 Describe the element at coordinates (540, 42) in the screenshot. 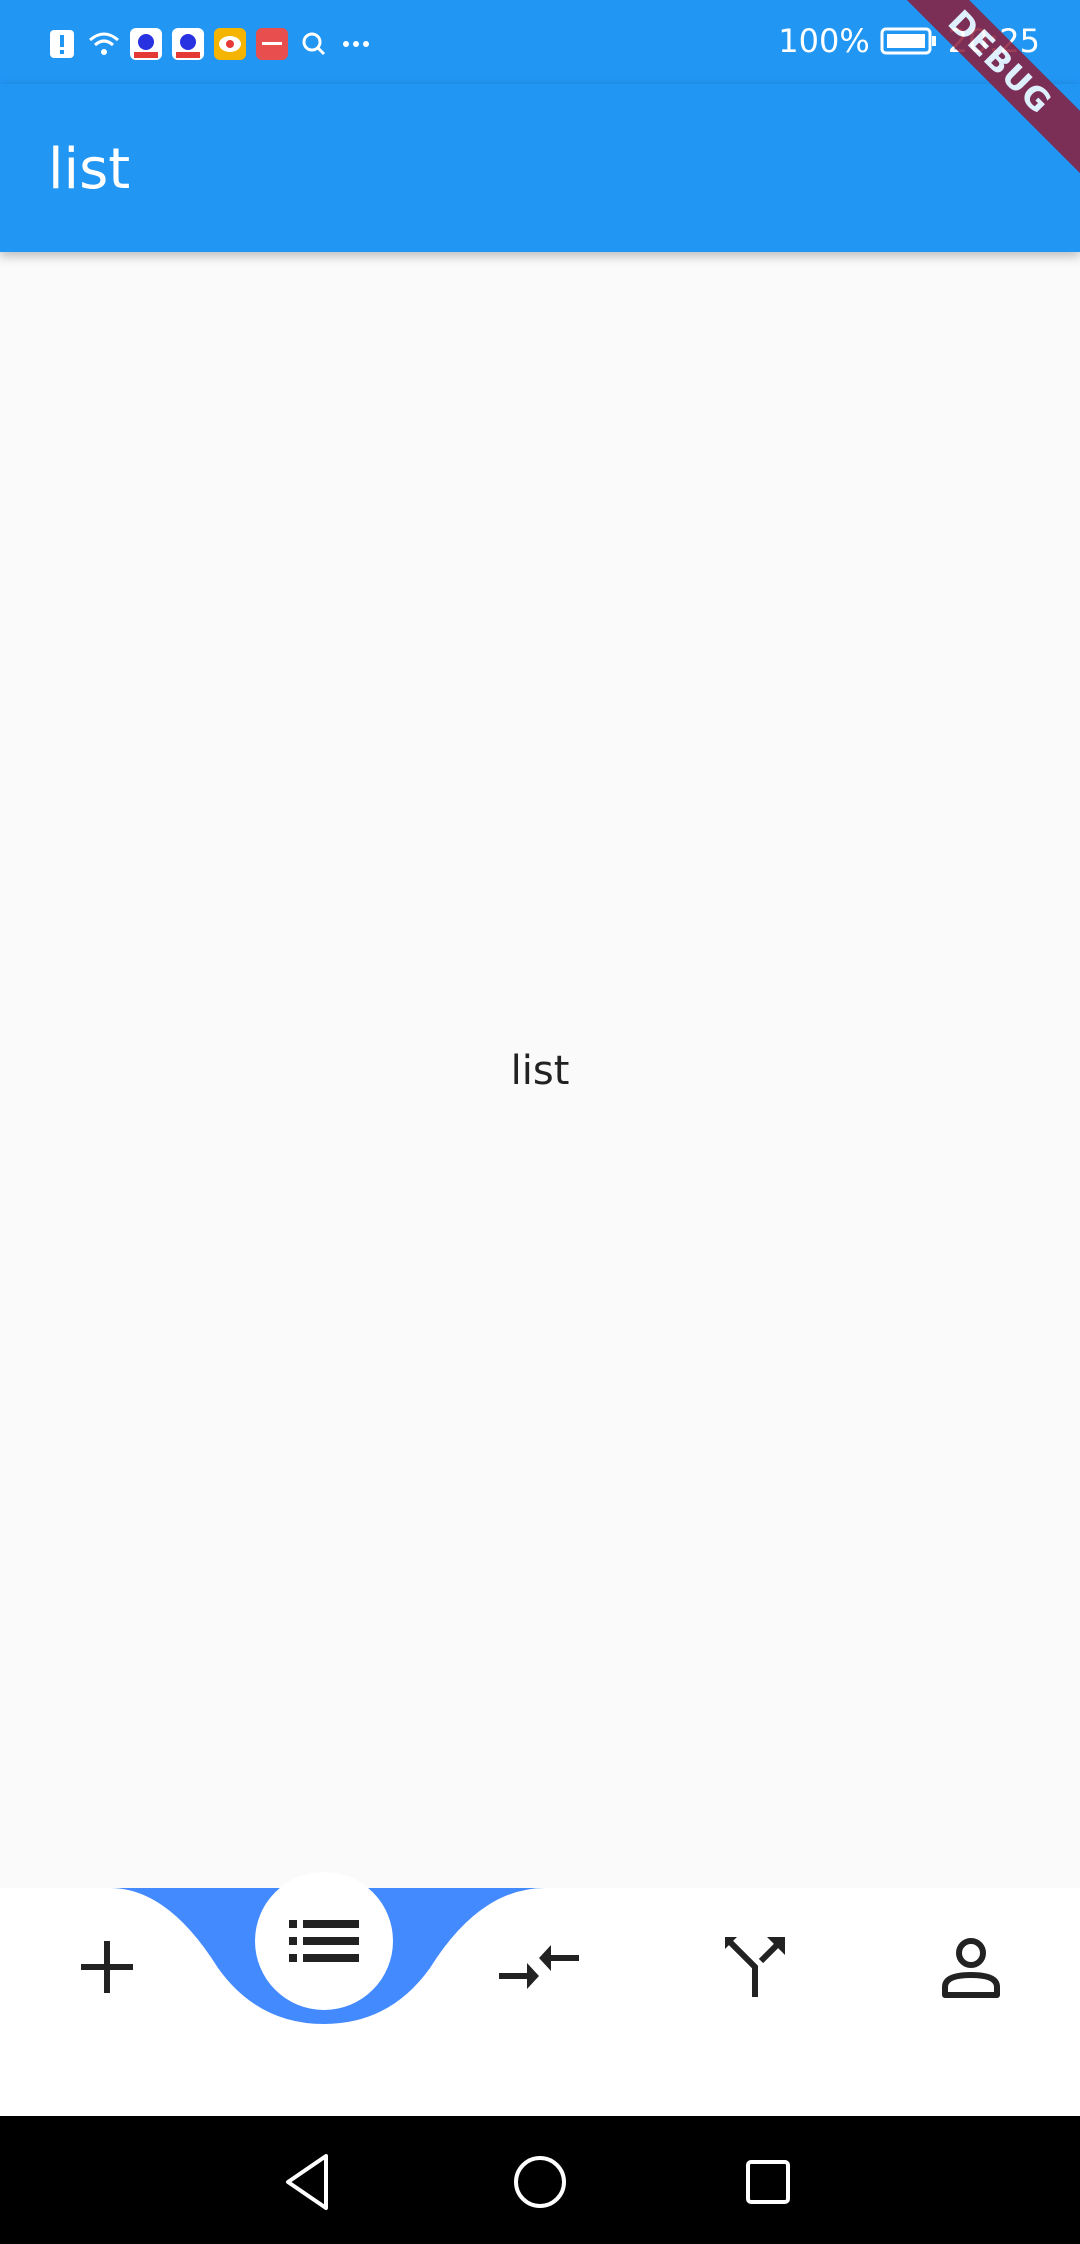

I see `status-bar: 100% 20:25` at that location.